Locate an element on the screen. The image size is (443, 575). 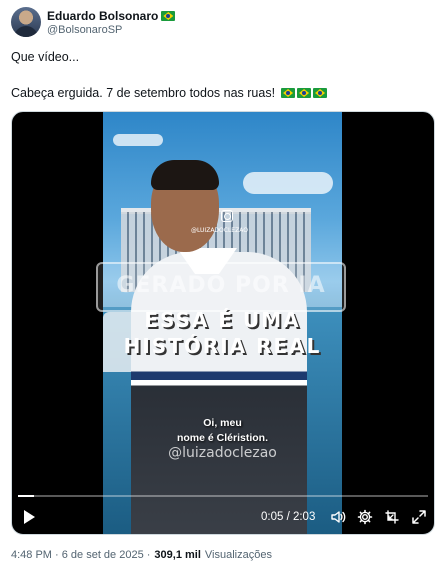
video-subtitle-line2: nome é Cléristion. is located at coordinates (222, 438).